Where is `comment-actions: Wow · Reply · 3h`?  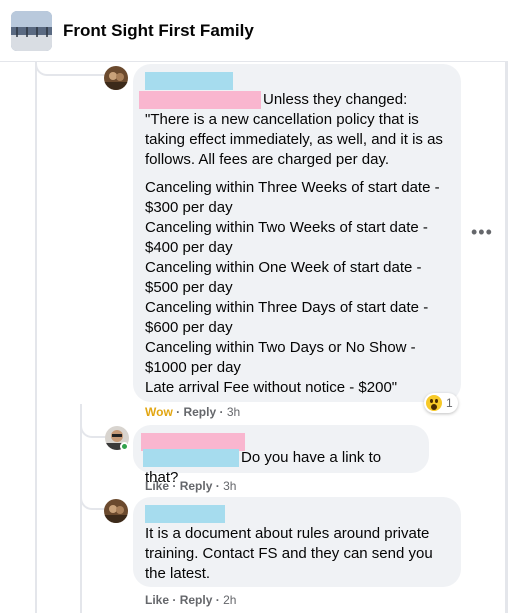 comment-actions: Wow · Reply · 3h is located at coordinates (193, 412).